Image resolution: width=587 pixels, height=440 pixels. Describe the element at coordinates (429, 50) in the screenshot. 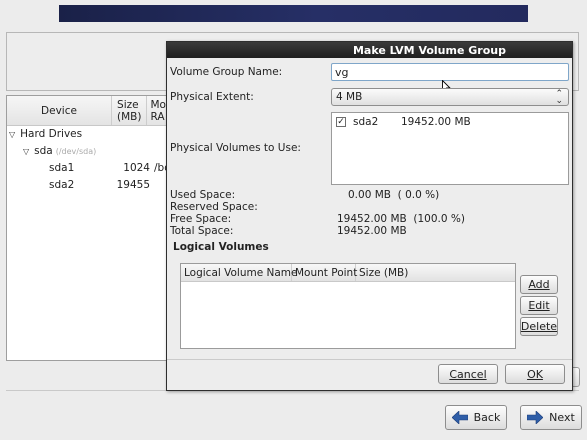

I see `dialog-title: Make LVM Volume Group` at that location.